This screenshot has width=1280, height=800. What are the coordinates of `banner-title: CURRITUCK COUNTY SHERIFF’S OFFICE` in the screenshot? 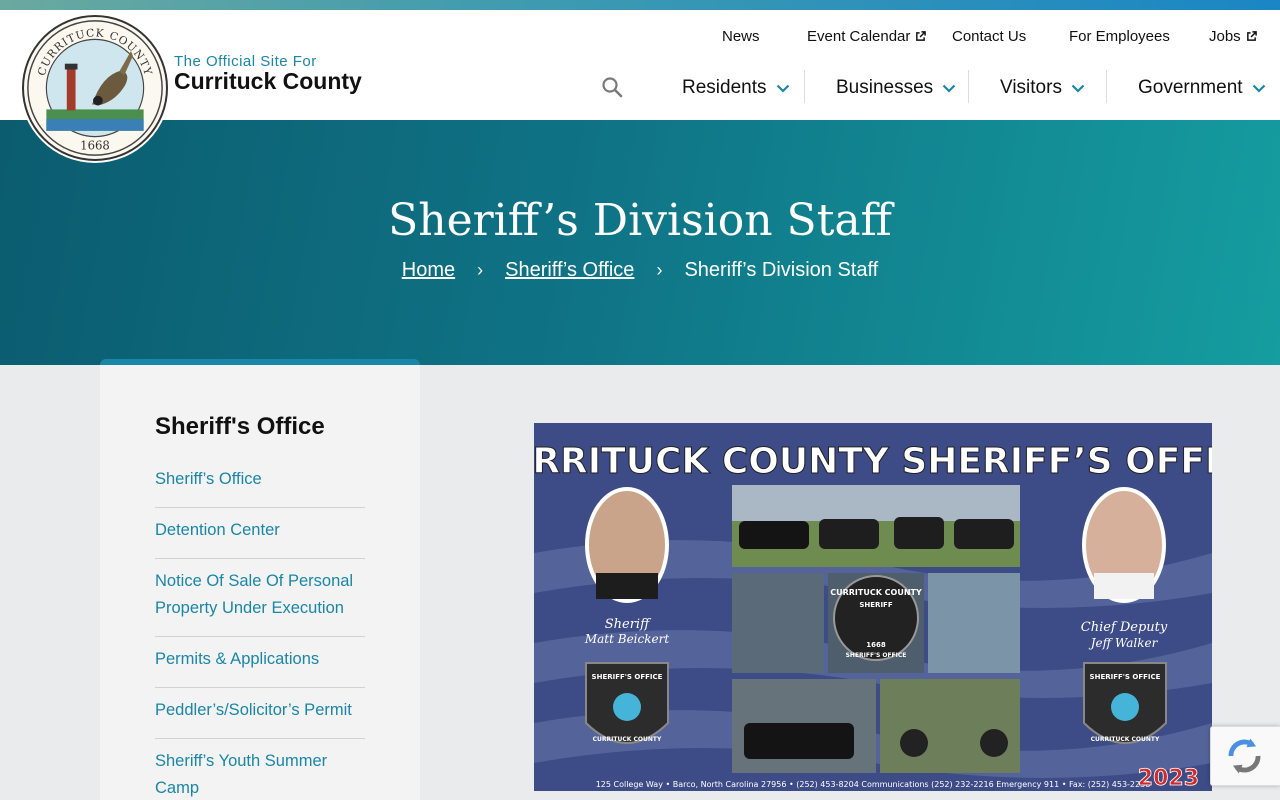 It's located at (873, 461).